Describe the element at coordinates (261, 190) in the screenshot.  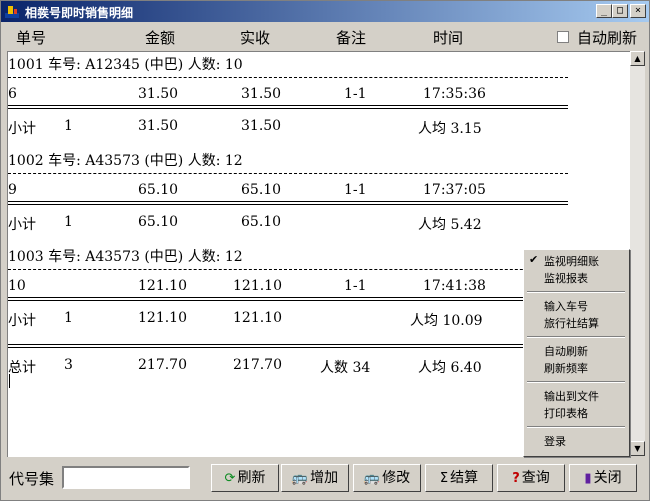
I see `detail-paid: 65.10` at that location.